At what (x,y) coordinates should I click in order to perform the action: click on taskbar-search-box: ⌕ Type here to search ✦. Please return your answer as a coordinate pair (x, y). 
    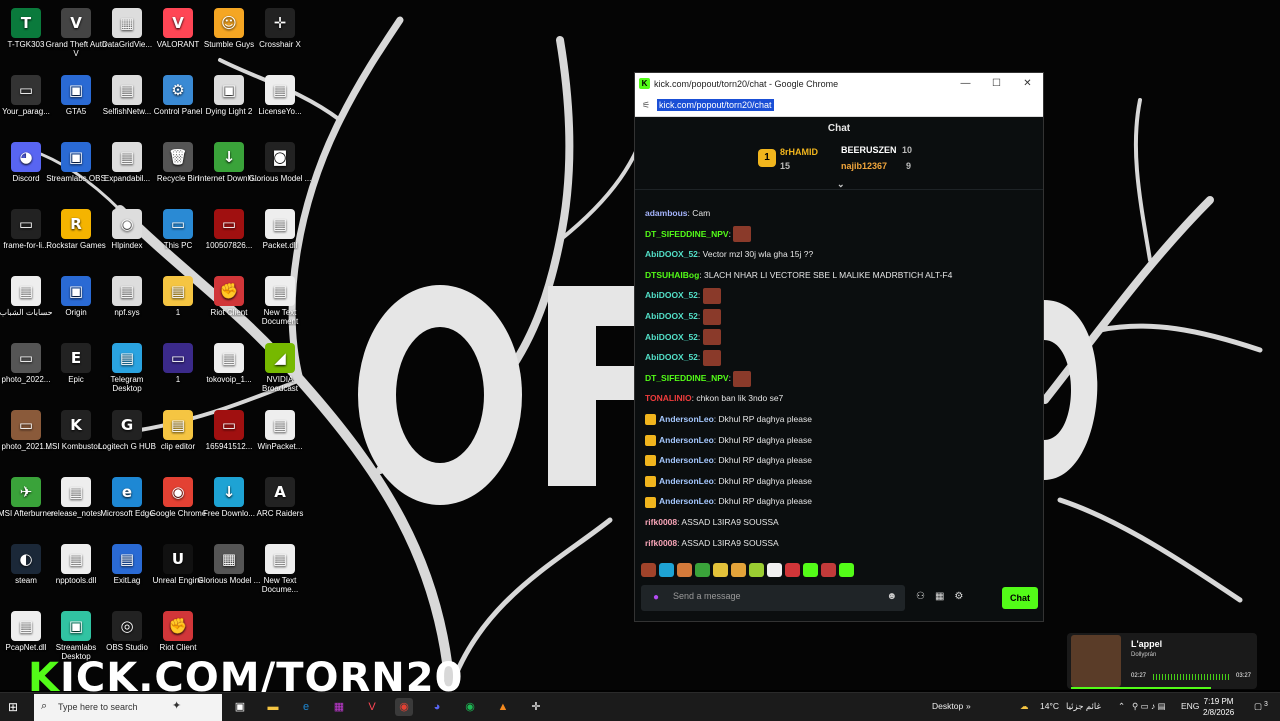
    Looking at the image, I should click on (128, 707).